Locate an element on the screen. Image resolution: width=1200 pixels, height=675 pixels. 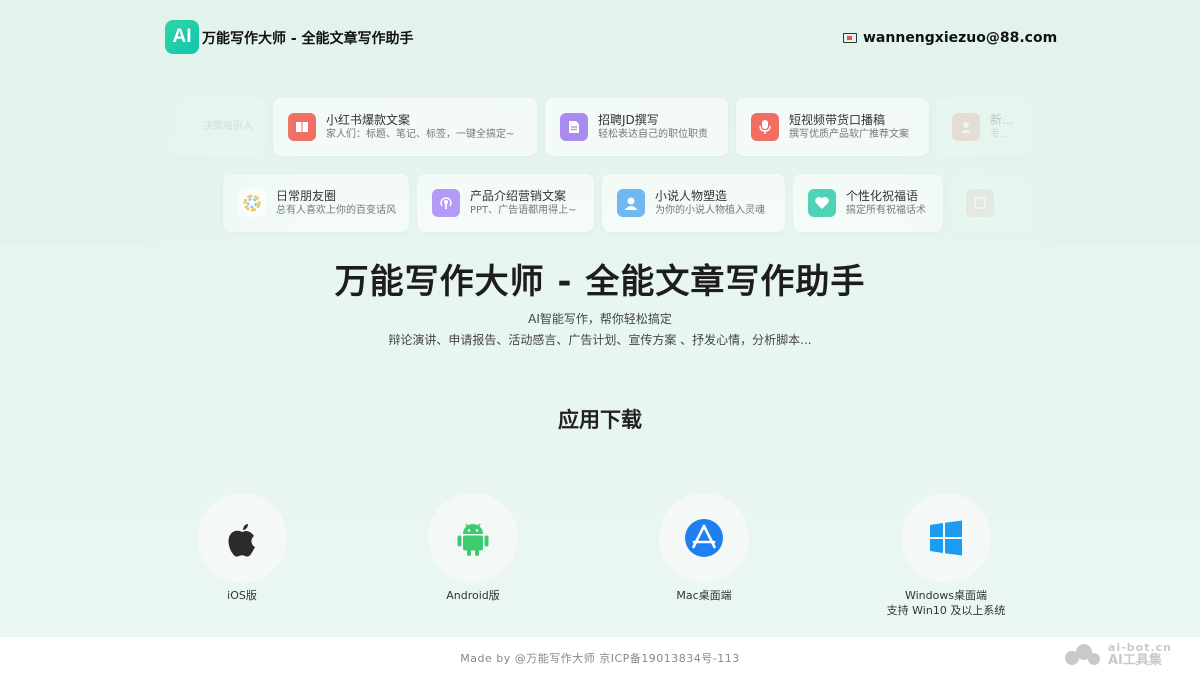
book-icon is located at coordinates (302, 127).